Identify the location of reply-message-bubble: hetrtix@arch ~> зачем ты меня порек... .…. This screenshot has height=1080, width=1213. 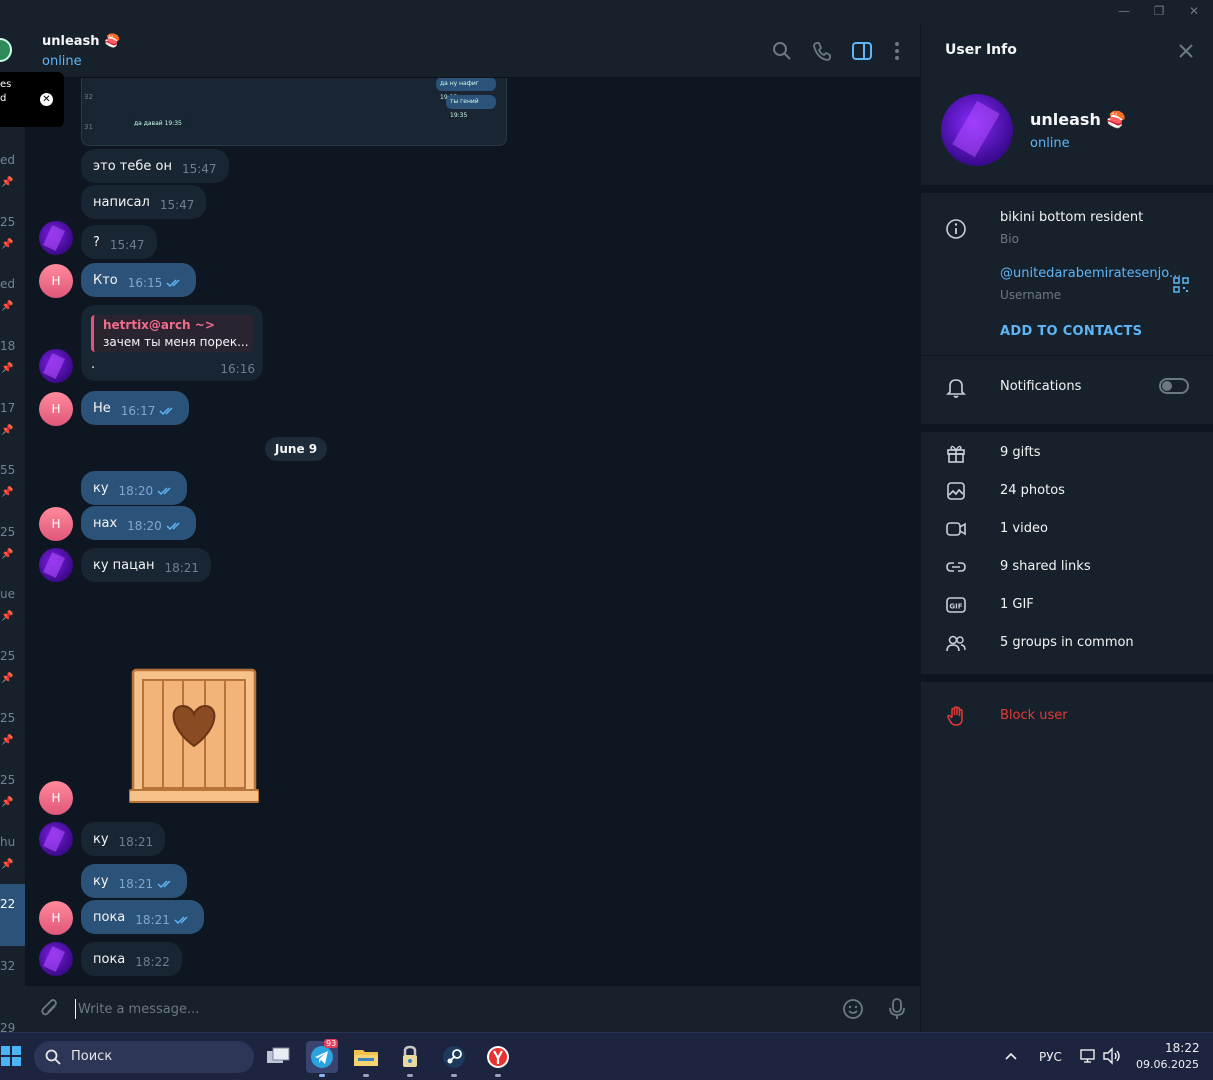
(172, 343).